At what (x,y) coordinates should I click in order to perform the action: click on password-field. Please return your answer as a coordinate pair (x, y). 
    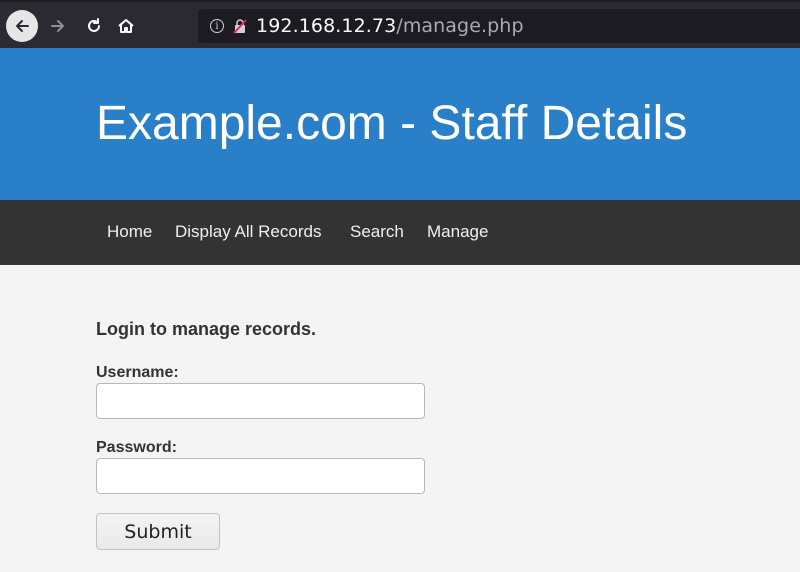
    Looking at the image, I should click on (260, 476).